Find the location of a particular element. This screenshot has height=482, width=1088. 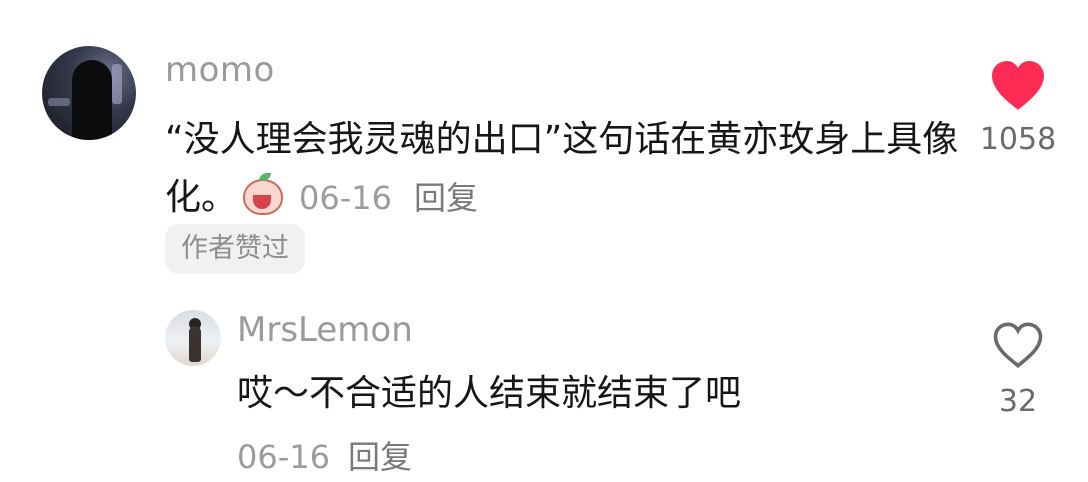

comment-username: momo is located at coordinates (220, 70).